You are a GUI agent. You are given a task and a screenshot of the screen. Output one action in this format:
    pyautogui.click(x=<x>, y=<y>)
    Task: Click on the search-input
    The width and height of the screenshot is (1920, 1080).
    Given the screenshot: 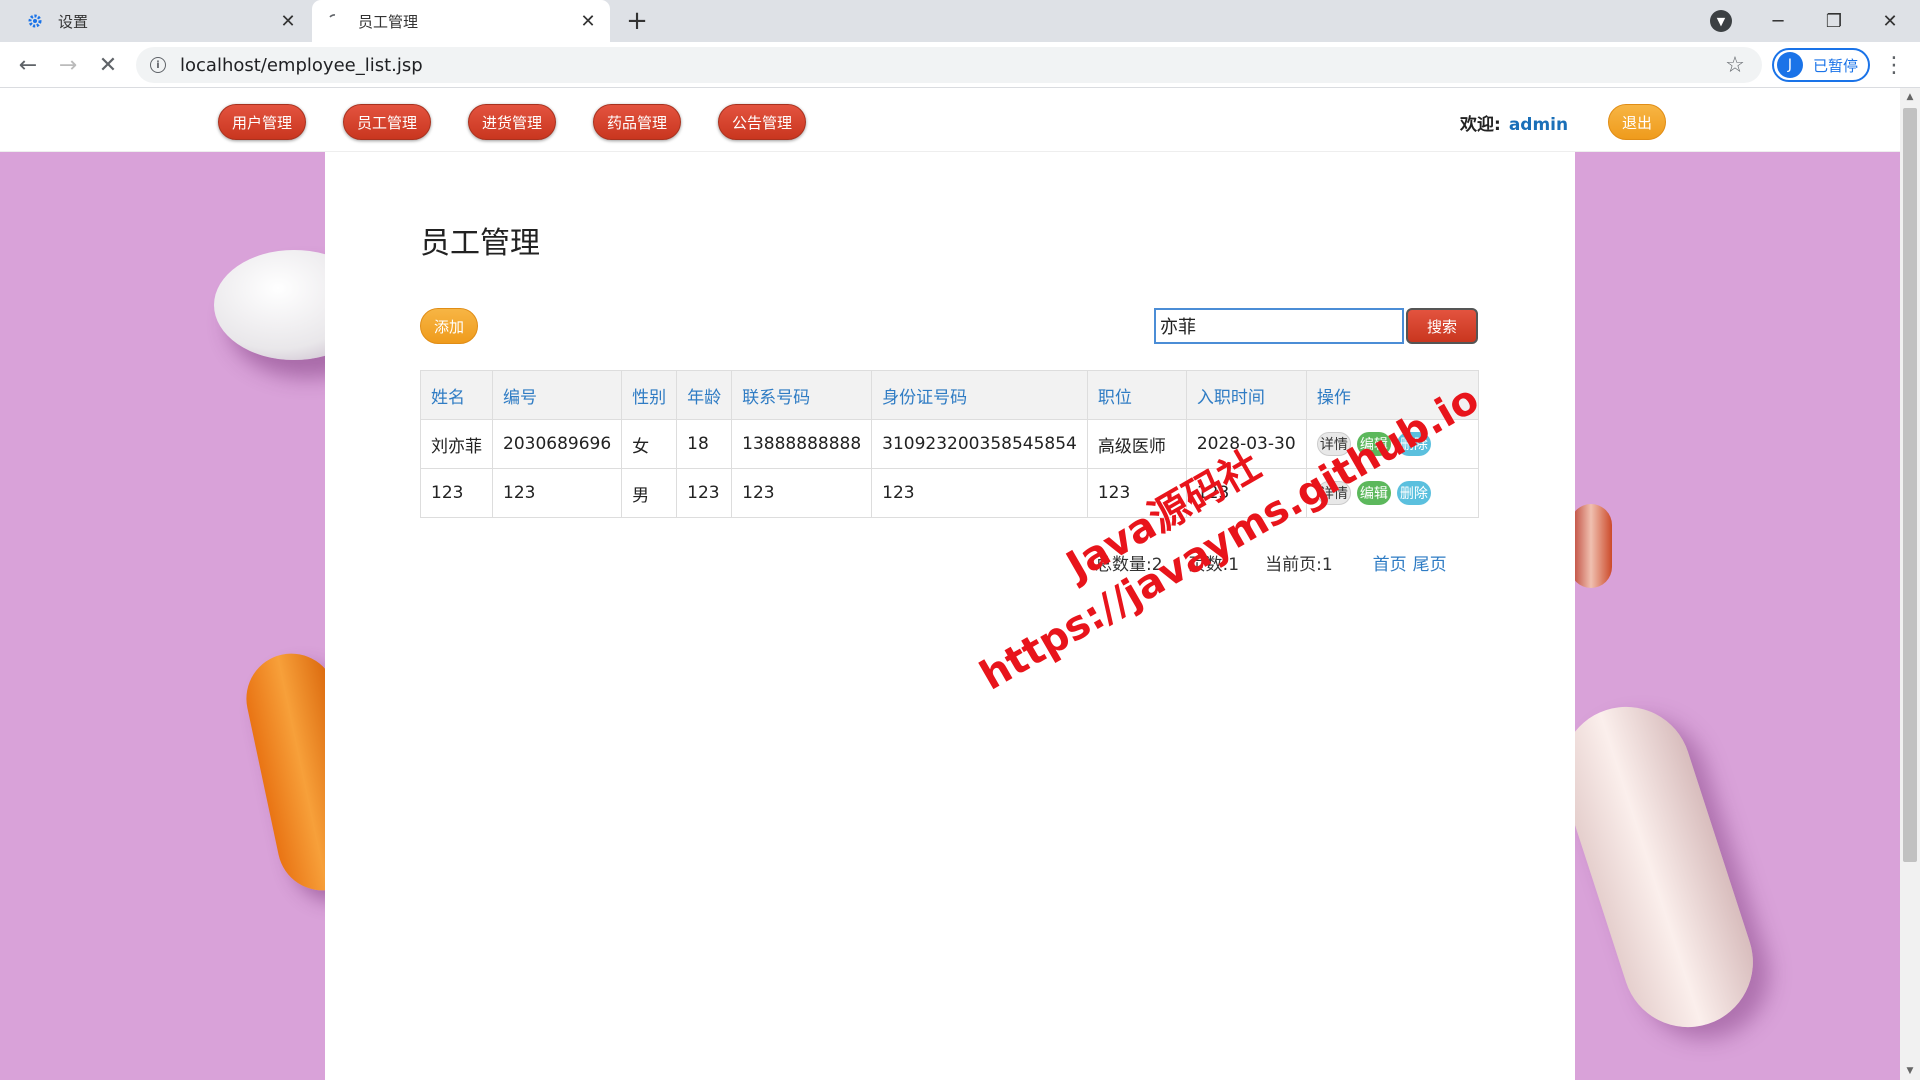 What is the action you would take?
    pyautogui.click(x=1279, y=326)
    